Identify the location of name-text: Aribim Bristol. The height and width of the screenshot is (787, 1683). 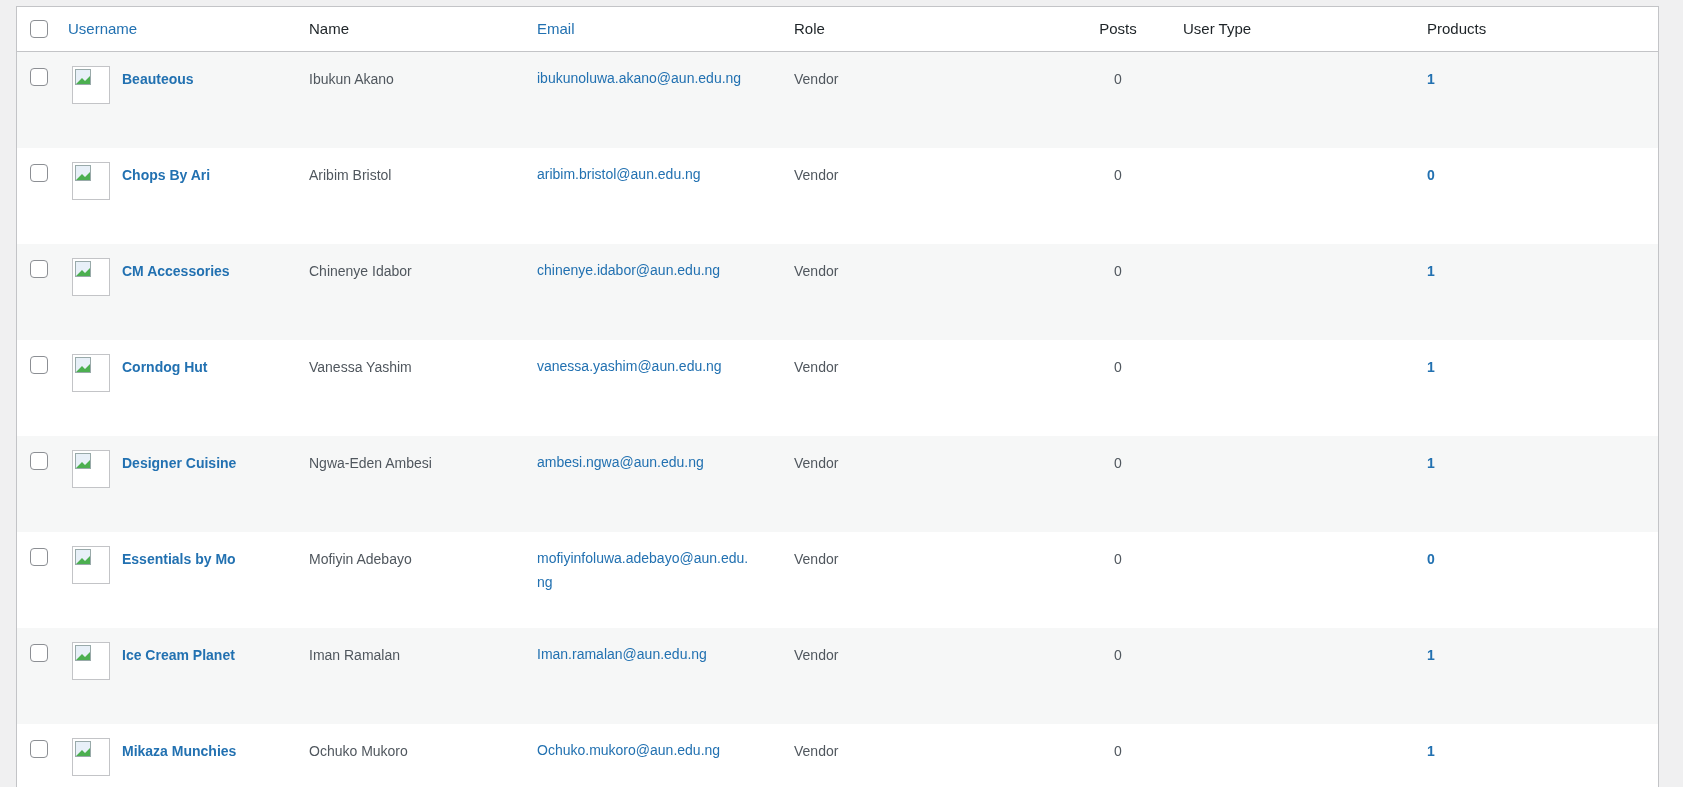
(350, 175).